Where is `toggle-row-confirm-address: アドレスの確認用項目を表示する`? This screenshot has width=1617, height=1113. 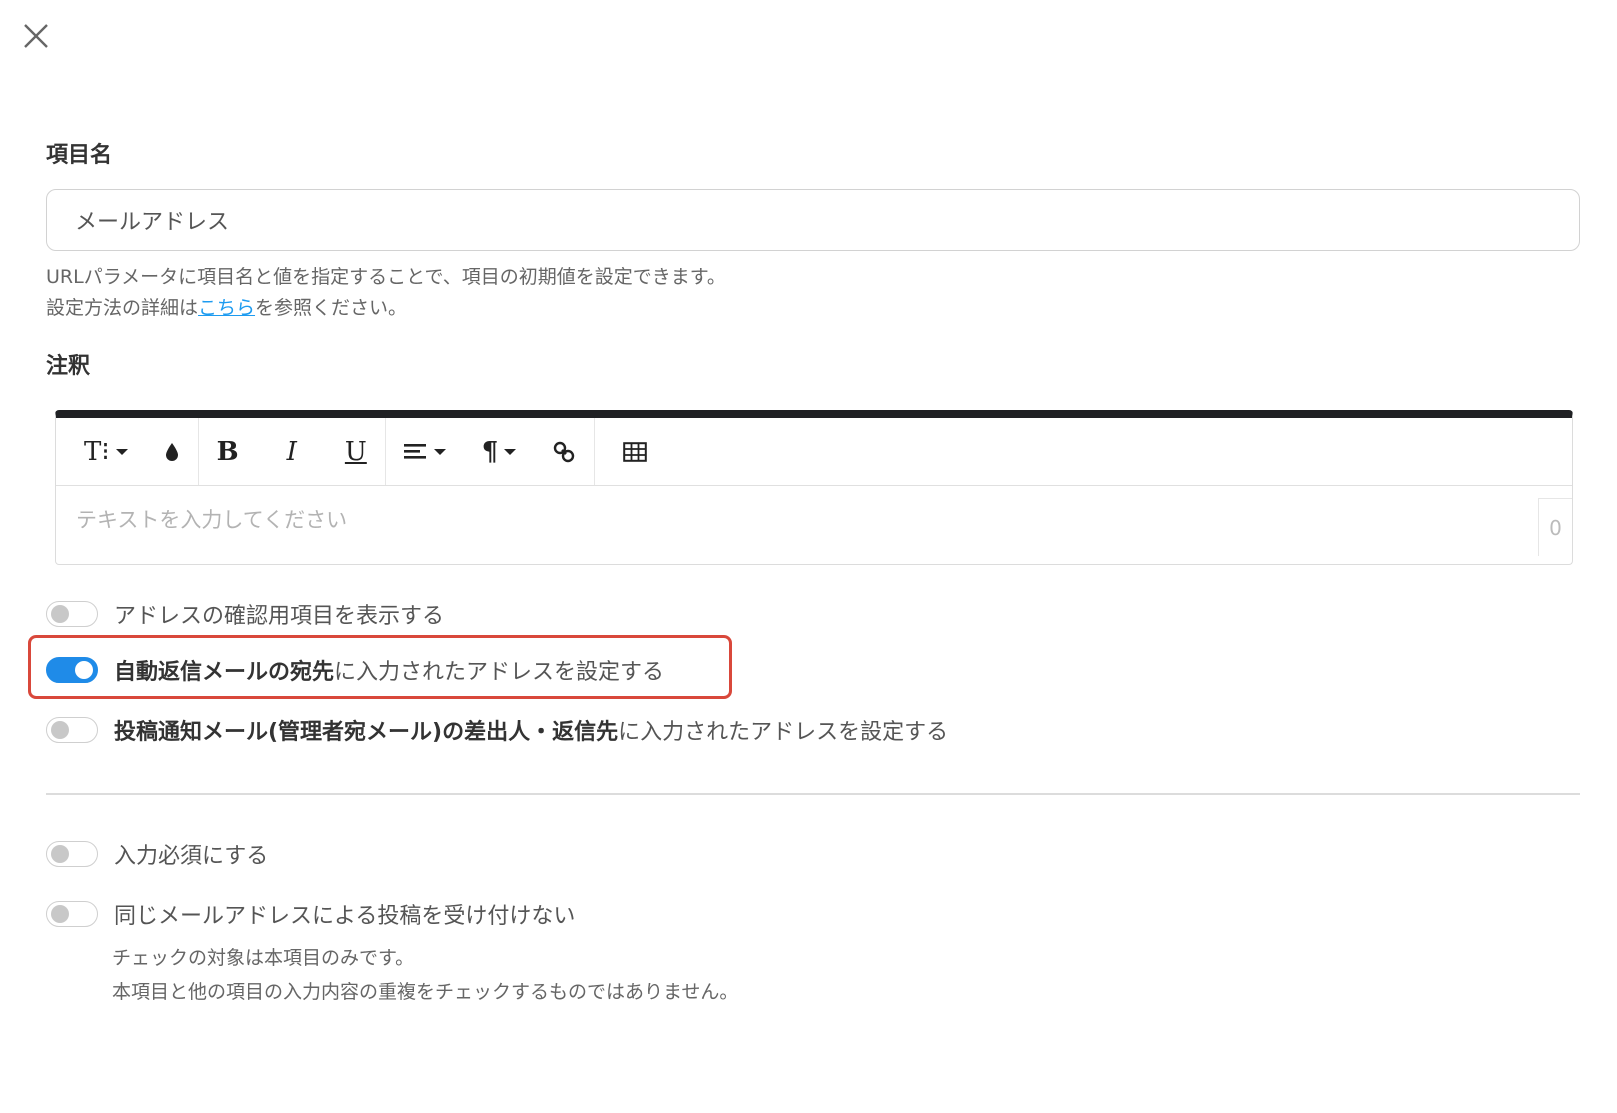 toggle-row-confirm-address: アドレスの確認用項目を表示する is located at coordinates (245, 614).